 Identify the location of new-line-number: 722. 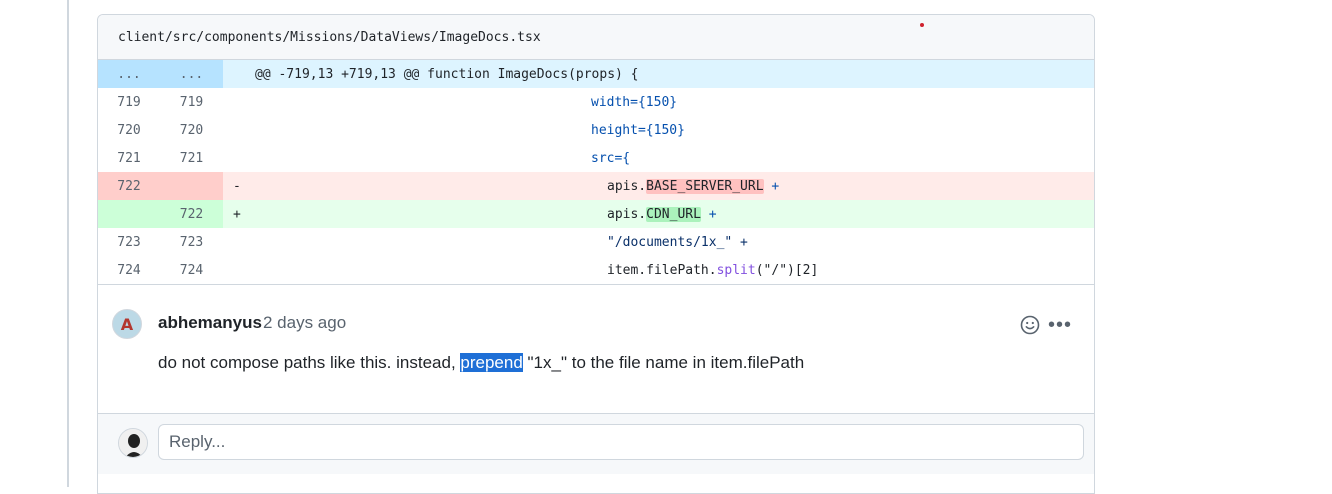
(191, 214).